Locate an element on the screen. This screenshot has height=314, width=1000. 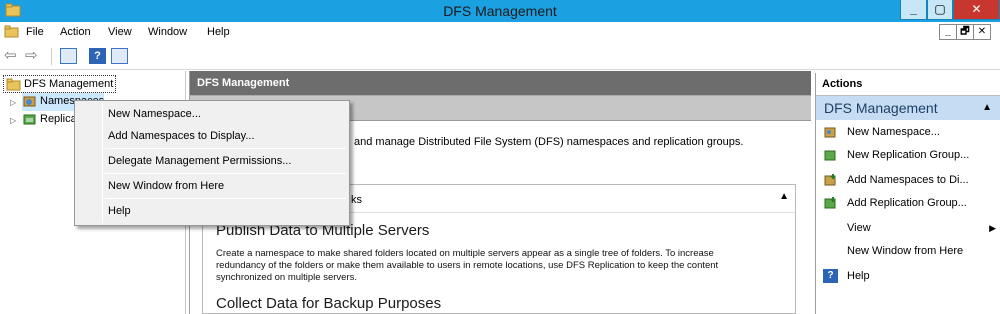
title-bar: DFS Management _ ▢ ✕ is located at coordinates (500, 11).